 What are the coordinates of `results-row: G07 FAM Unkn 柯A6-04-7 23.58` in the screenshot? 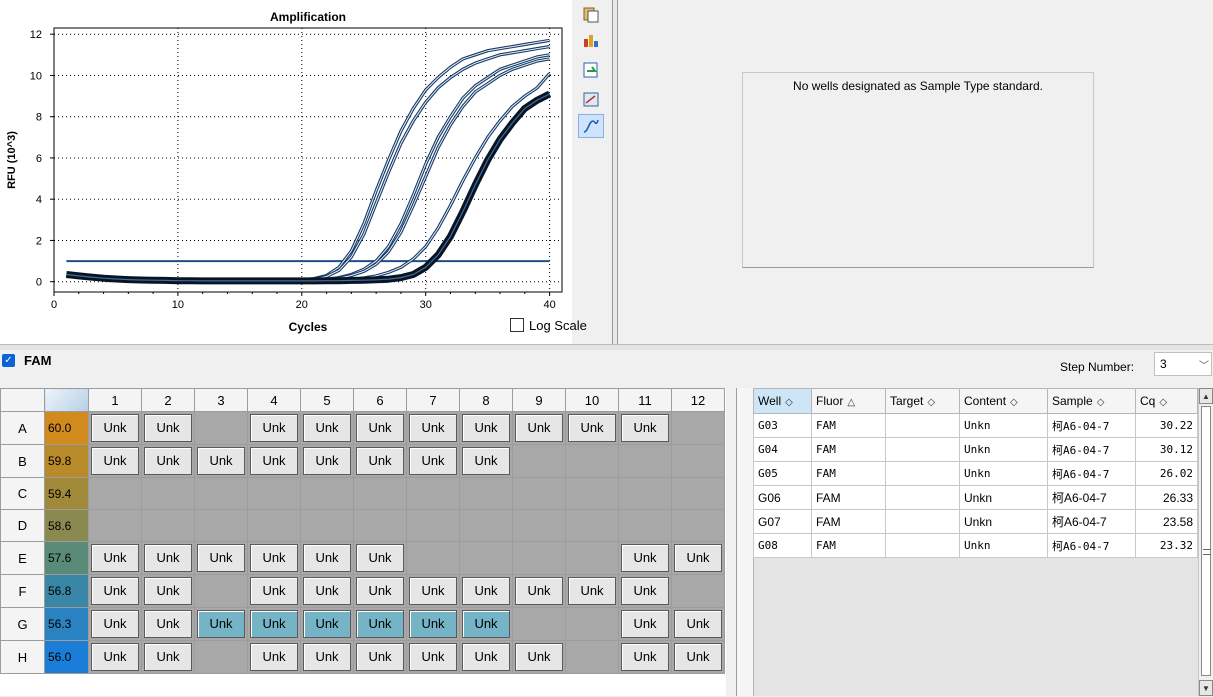 It's located at (975, 521).